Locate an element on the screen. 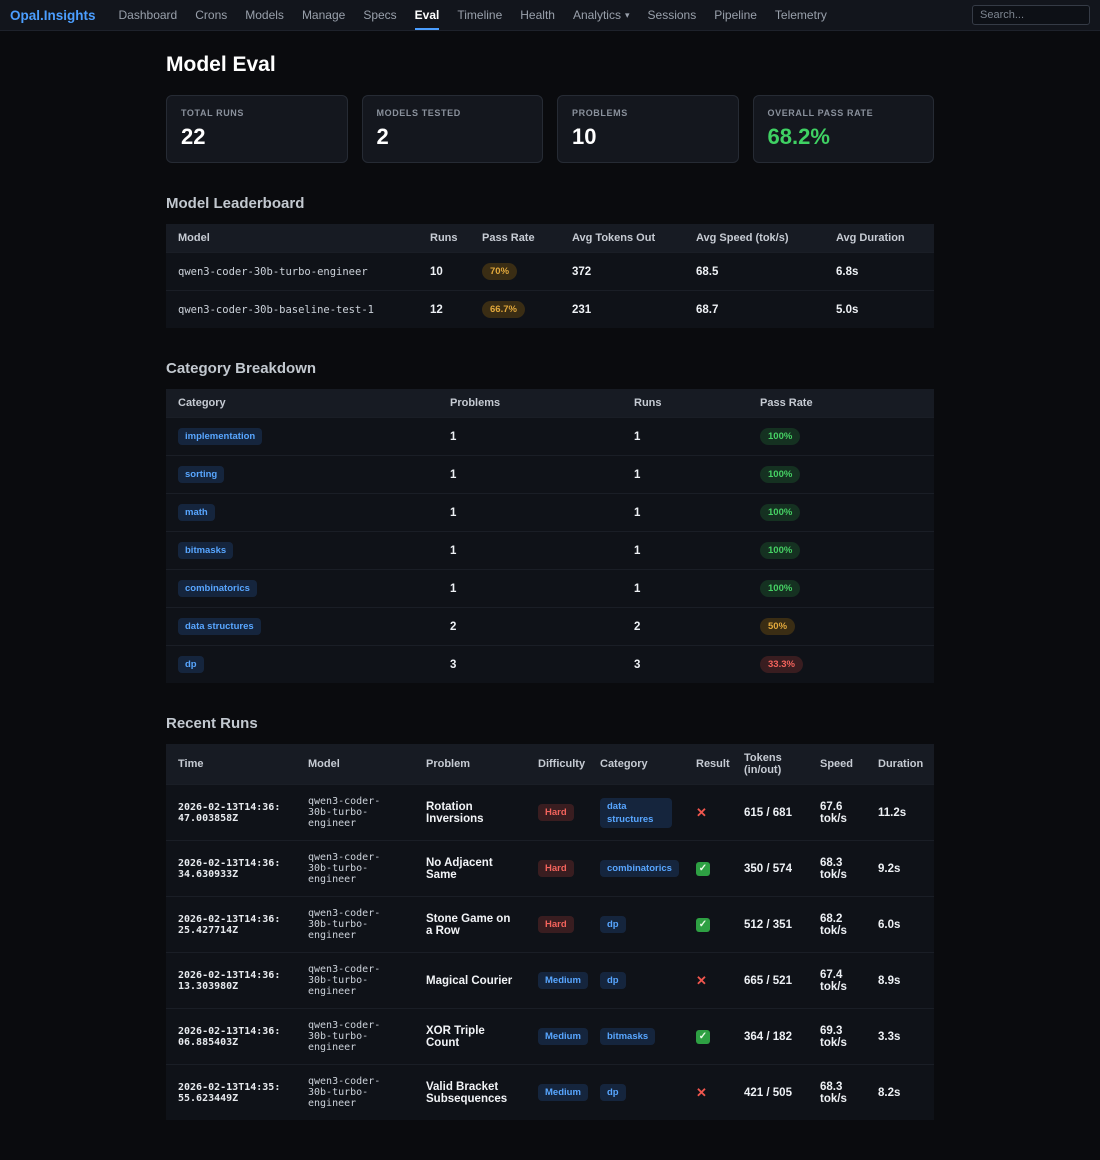  pass-rate-cell: 50% is located at coordinates (841, 626).